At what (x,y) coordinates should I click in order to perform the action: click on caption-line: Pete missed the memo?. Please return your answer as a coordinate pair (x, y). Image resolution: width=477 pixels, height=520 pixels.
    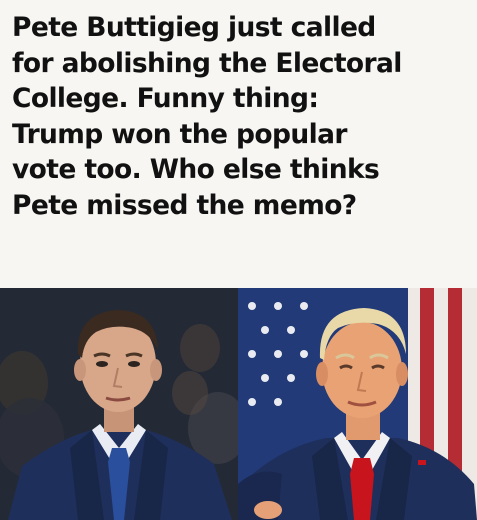
    Looking at the image, I should click on (184, 205).